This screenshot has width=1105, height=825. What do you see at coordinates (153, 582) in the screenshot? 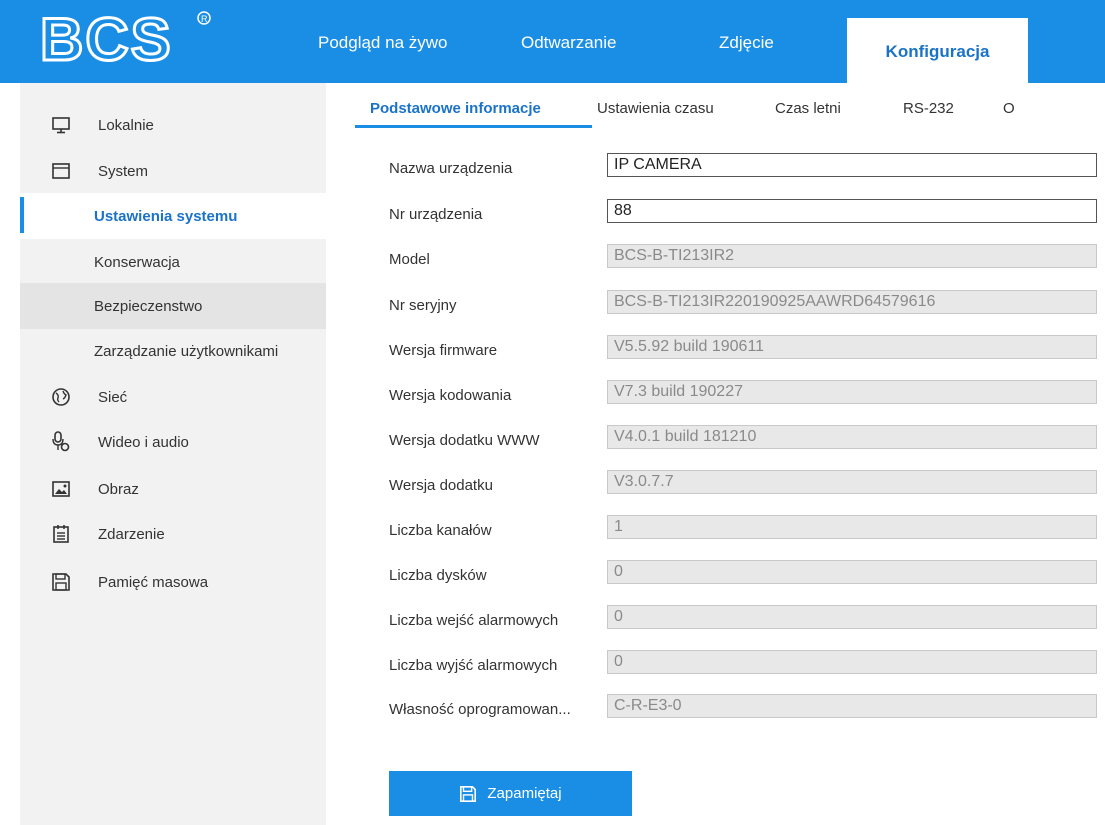
I see `sidebar-item-label: Pamięć masowa` at bounding box center [153, 582].